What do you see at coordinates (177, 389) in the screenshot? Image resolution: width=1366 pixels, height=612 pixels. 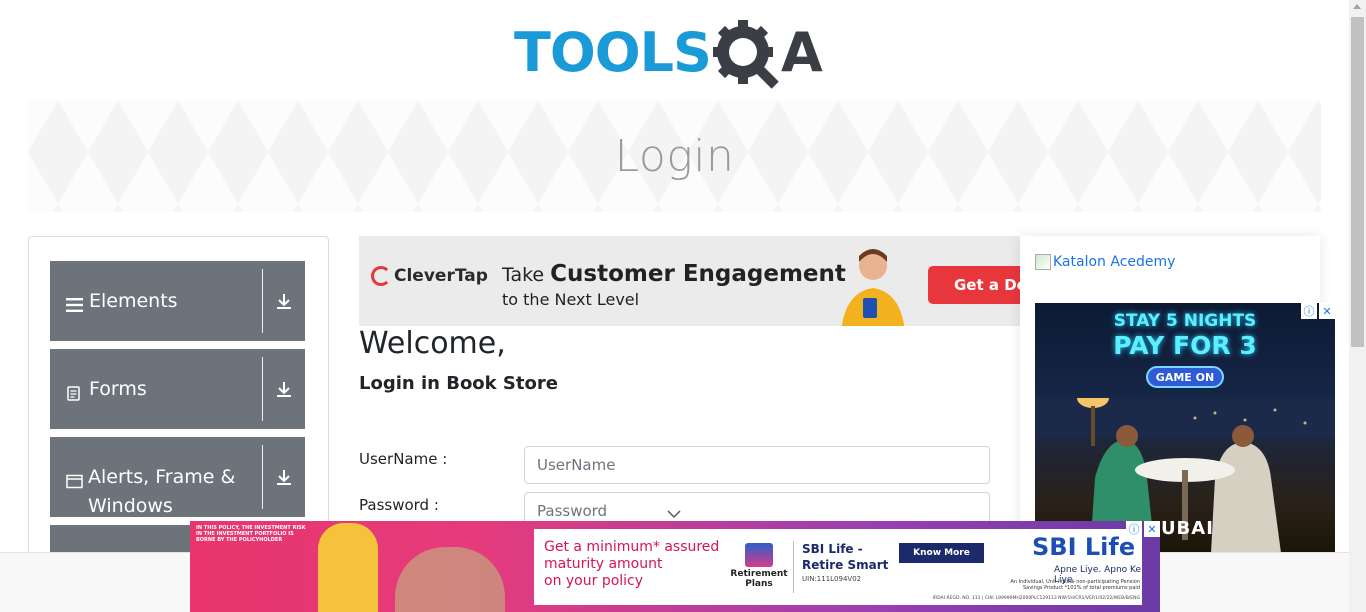 I see `sidebar-group-forms: Forms` at bounding box center [177, 389].